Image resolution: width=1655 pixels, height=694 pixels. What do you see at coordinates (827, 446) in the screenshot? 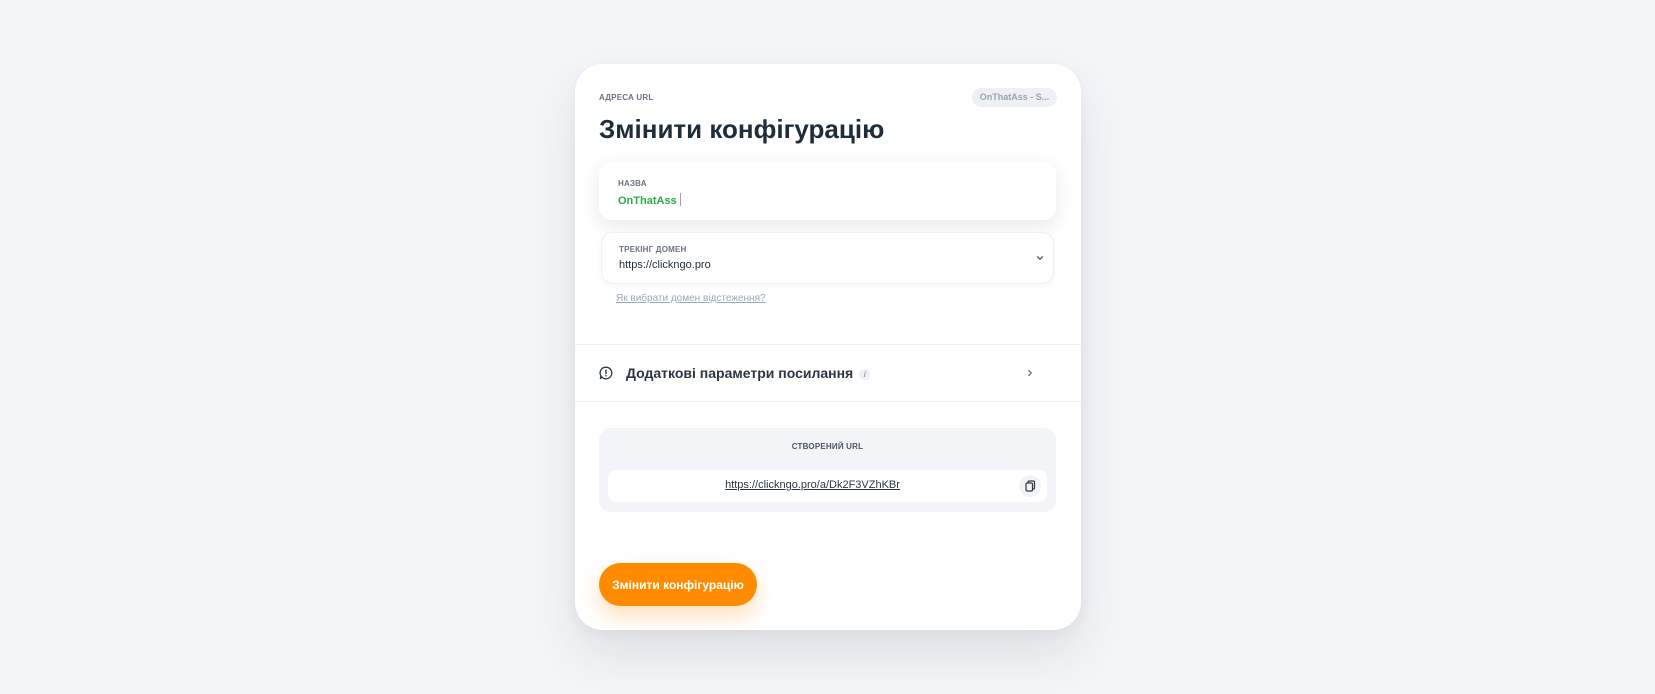
I see `generated-url-label: СТВОРЕНИЙ URL` at bounding box center [827, 446].